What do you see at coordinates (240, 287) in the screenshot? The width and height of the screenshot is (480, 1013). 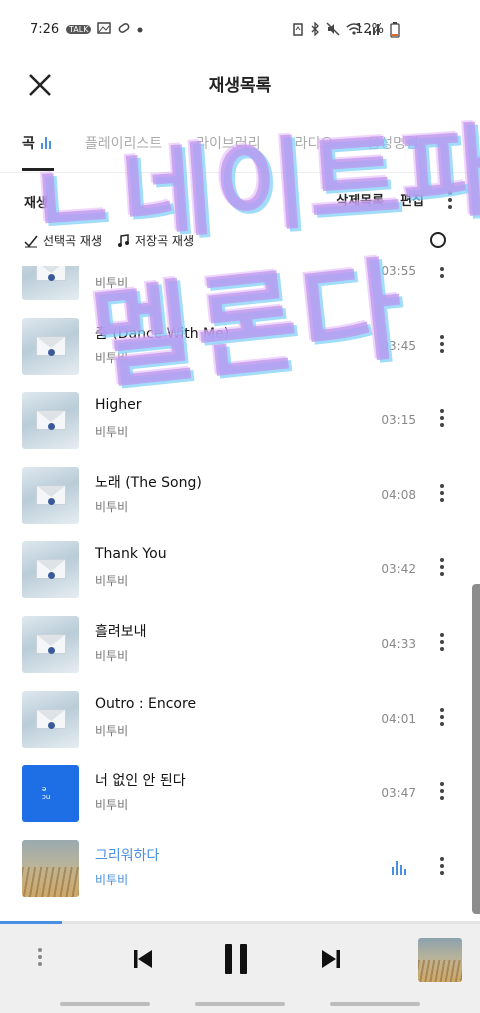 I see `song-row: Lonely비투비03:55` at bounding box center [240, 287].